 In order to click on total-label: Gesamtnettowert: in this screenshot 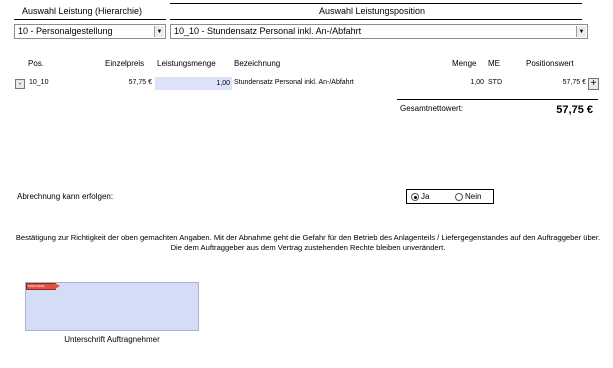, I will do `click(432, 108)`.